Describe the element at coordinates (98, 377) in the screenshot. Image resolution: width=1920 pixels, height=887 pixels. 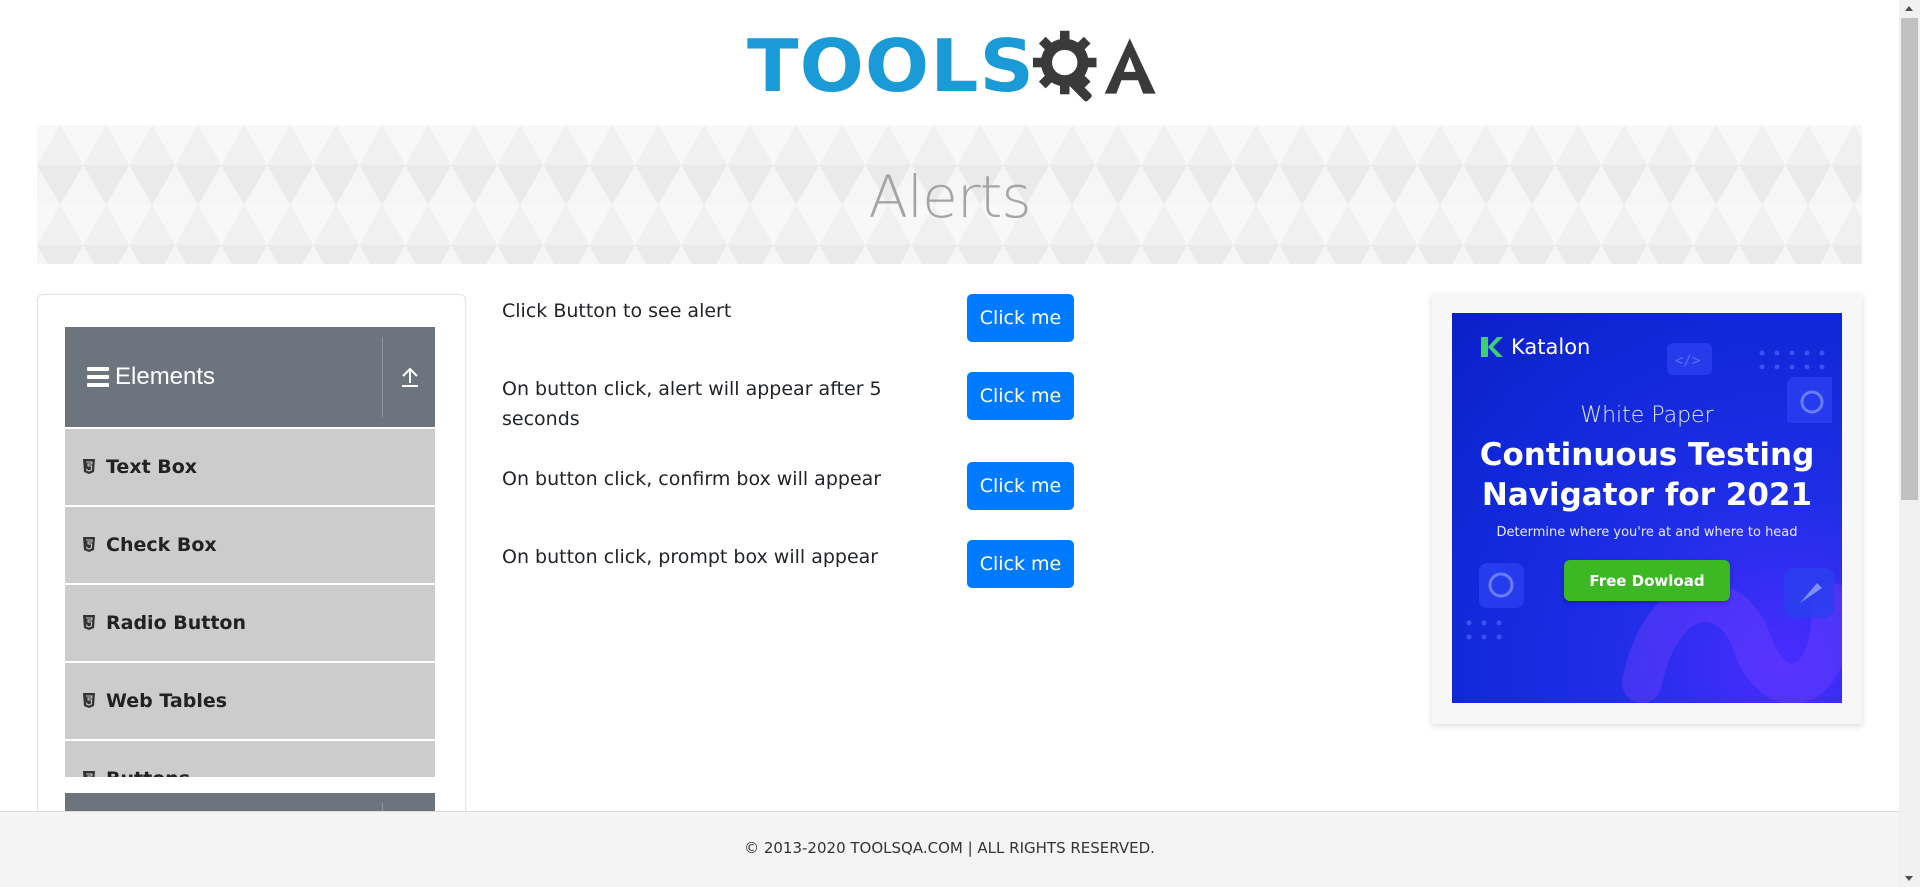
I see `hamburger-icon` at that location.